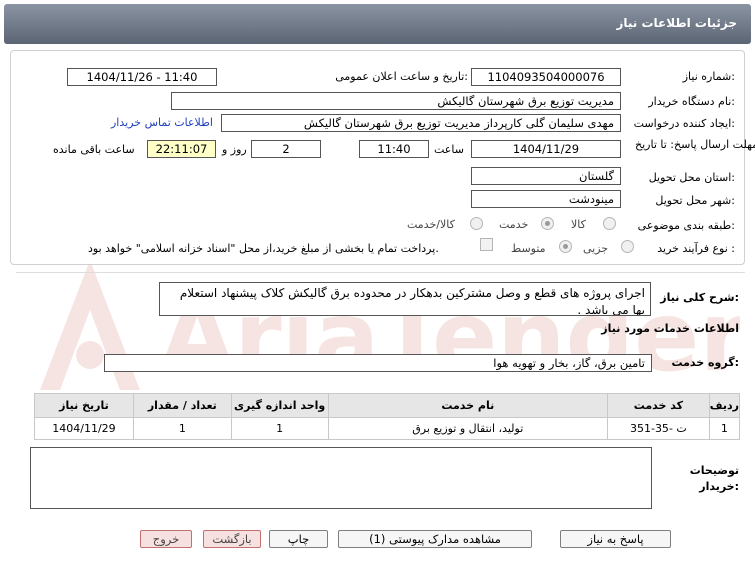 Image resolution: width=755 pixels, height=566 pixels. What do you see at coordinates (84, 405) in the screenshot?
I see `col-date-header: تاریخ نیاز` at bounding box center [84, 405].